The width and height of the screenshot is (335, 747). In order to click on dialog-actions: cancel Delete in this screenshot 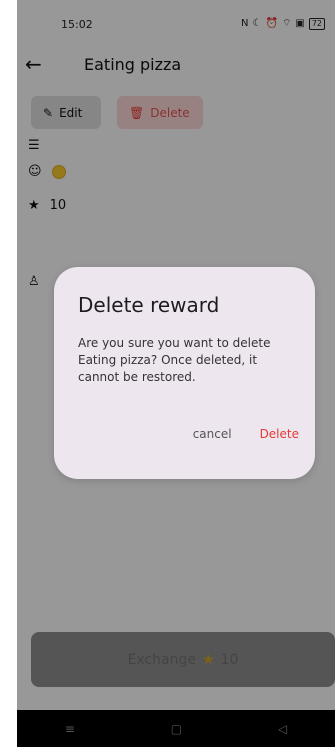, I will do `click(246, 434)`.